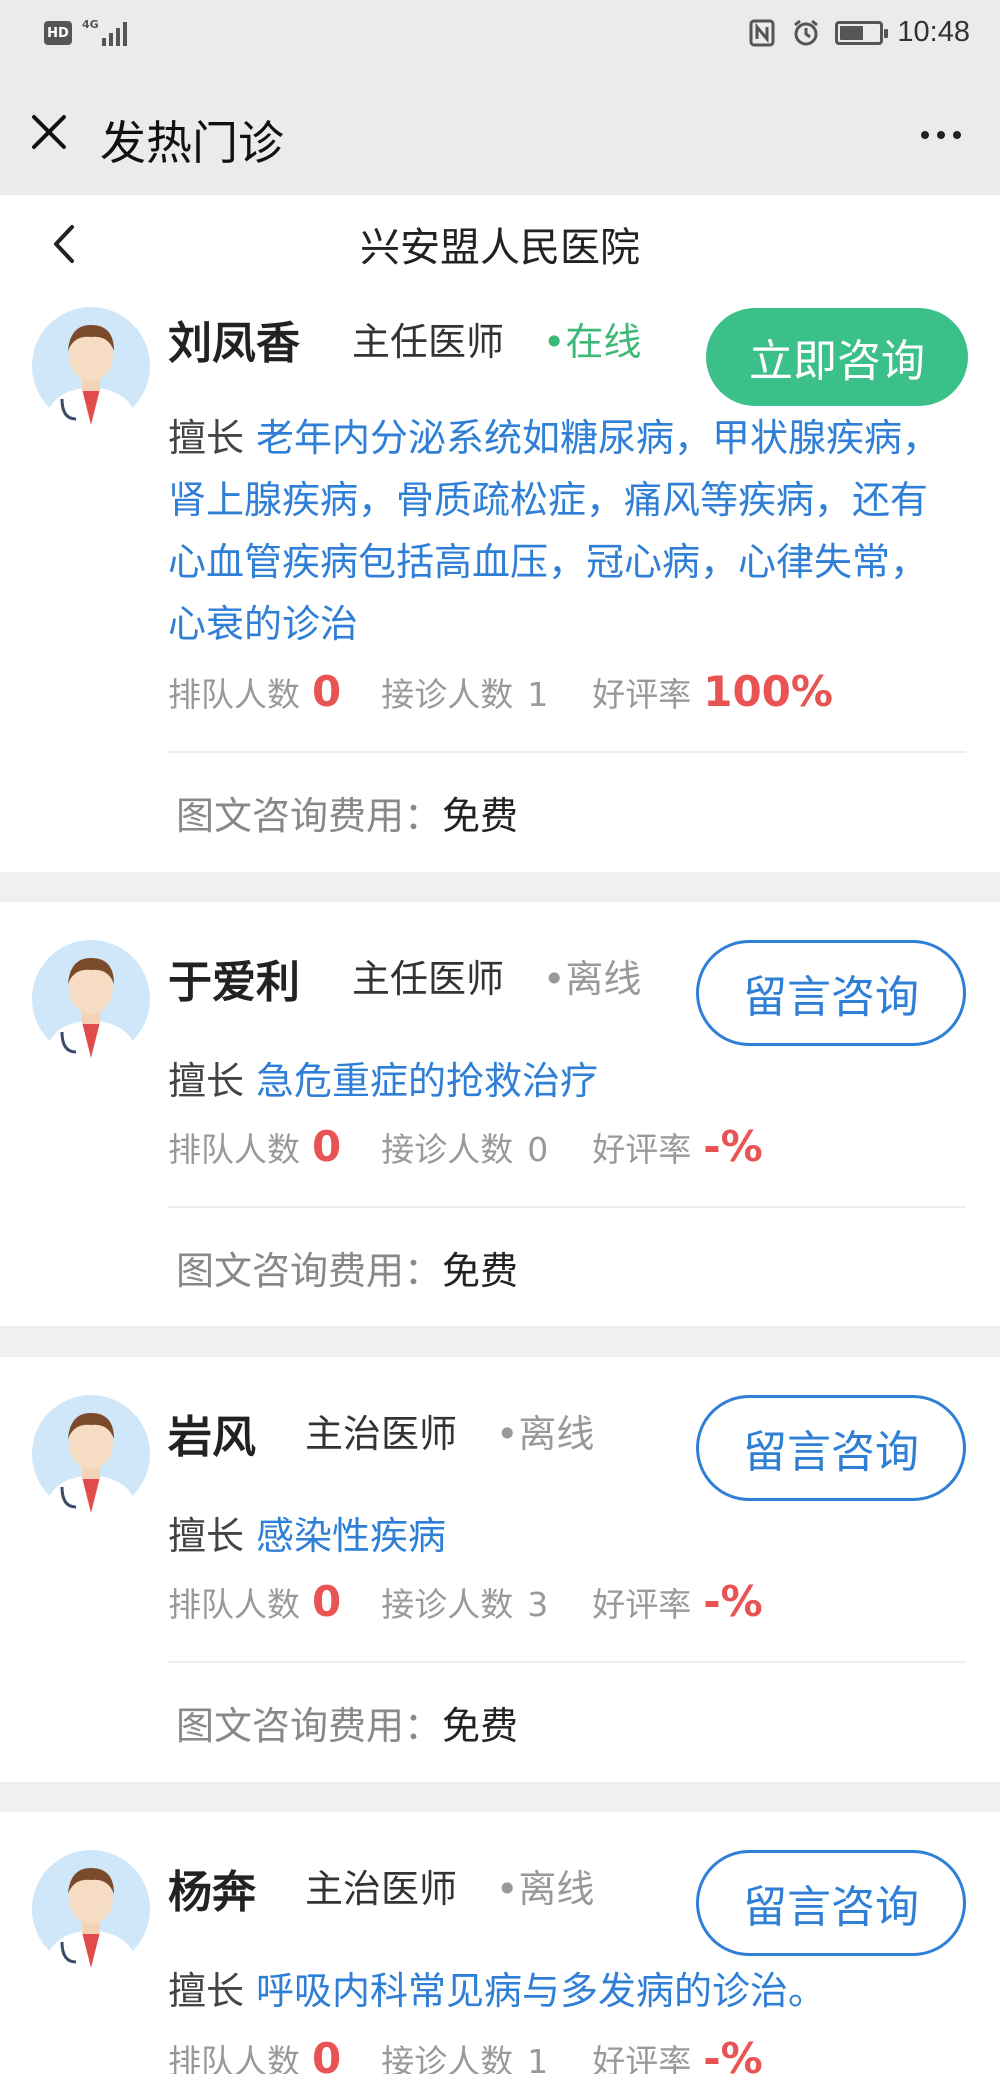 This screenshot has height=2074, width=1000. I want to click on specialty-text: 呼吸内科常见病与多发病的诊治。, so click(541, 1991).